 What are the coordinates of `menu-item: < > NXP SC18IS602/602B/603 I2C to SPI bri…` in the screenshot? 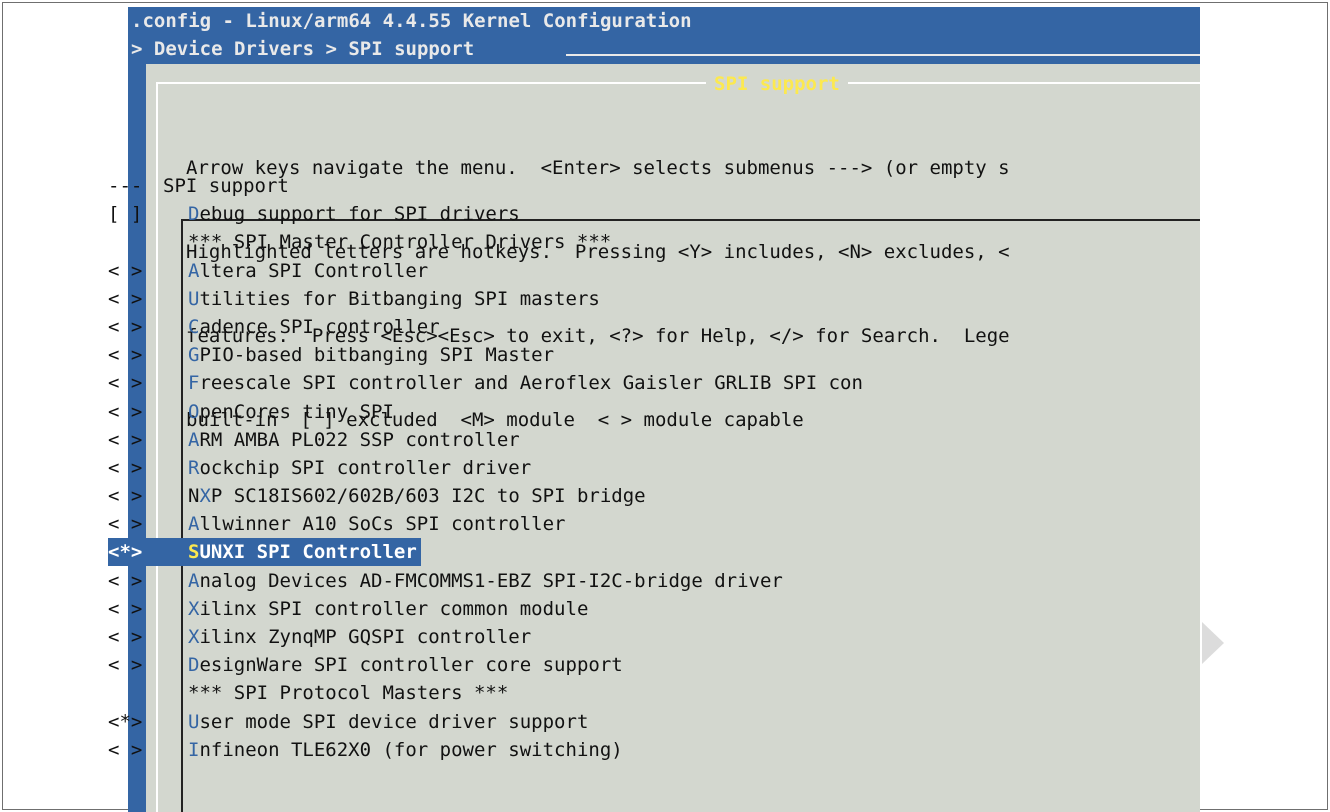 It's located at (608, 496).